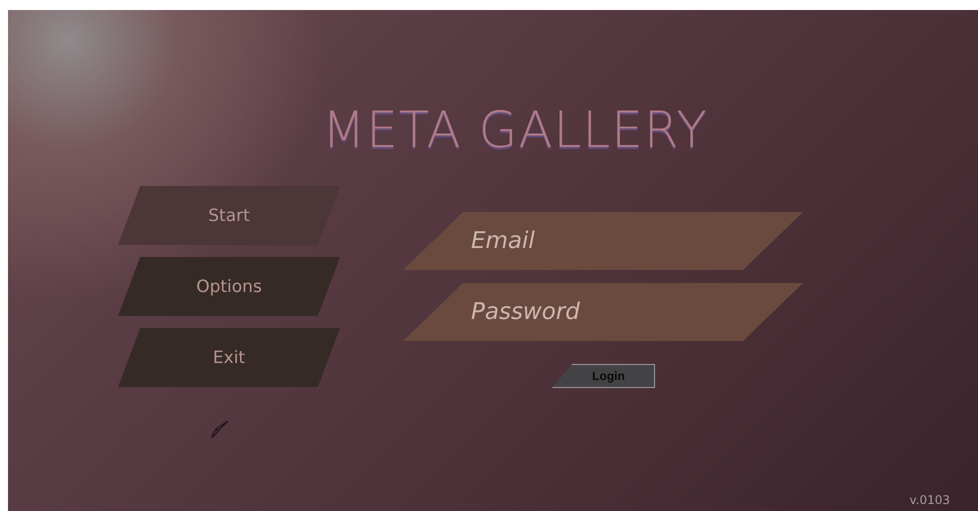 This screenshot has height=511, width=978. Describe the element at coordinates (220, 429) in the screenshot. I see `brush-icon` at that location.